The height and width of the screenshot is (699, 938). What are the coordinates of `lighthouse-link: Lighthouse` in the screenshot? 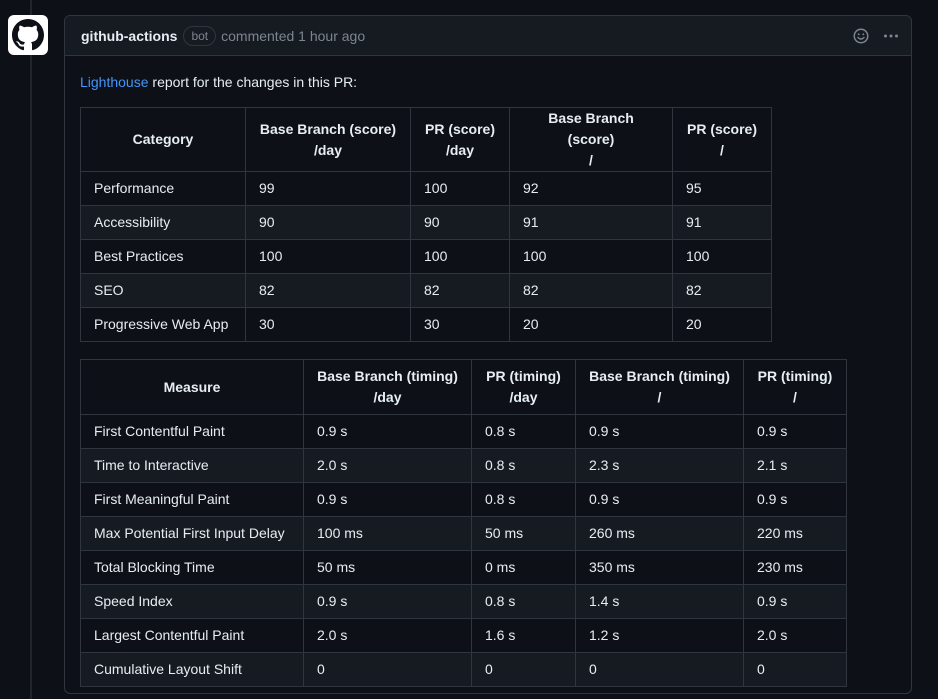 It's located at (114, 82).